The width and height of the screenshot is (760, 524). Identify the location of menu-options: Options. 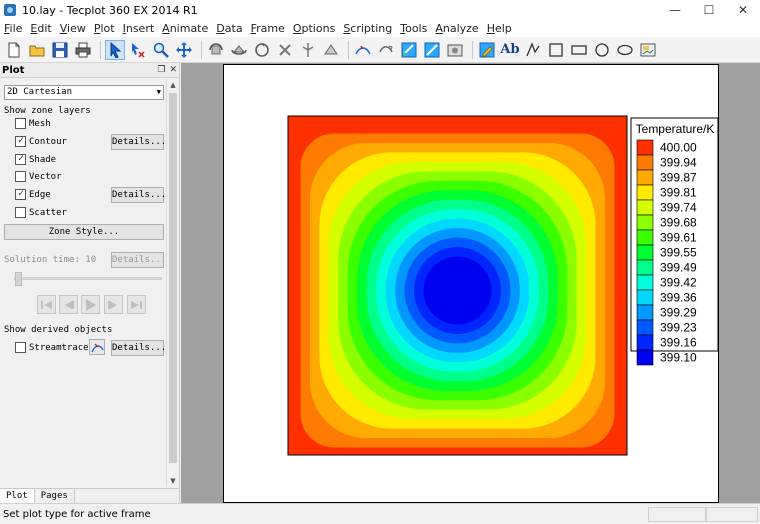
(316, 28).